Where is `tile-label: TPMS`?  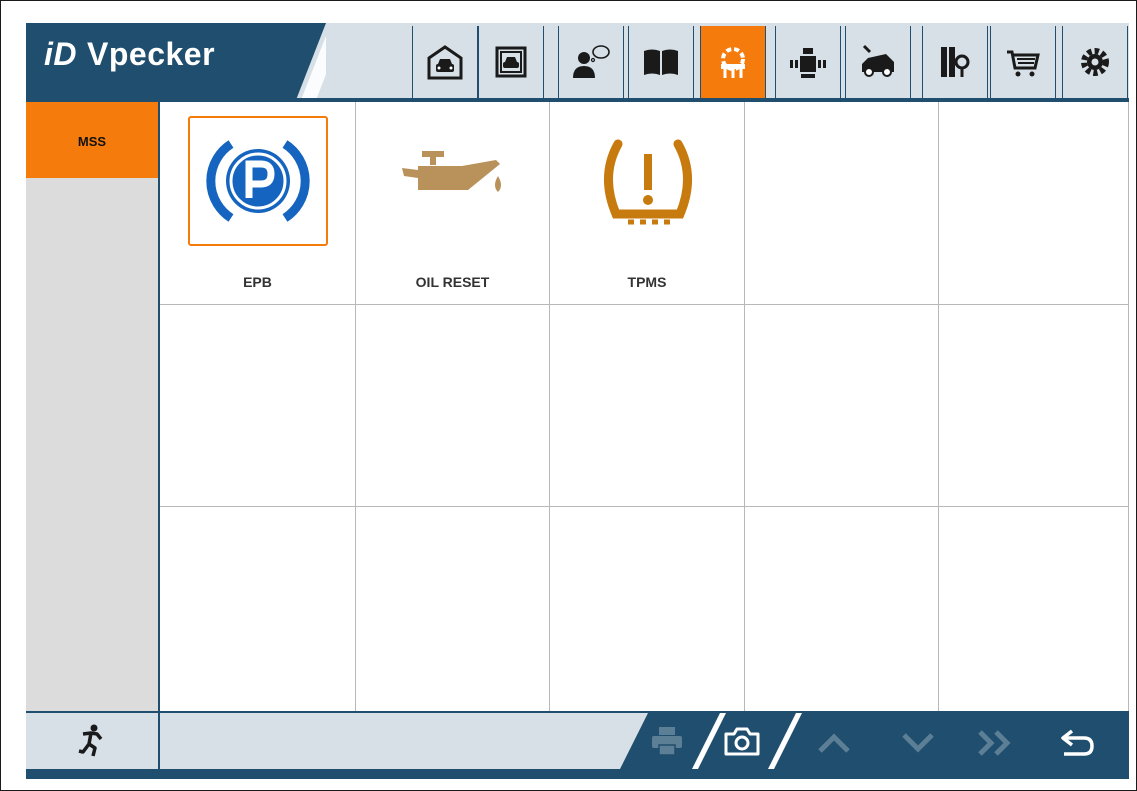
tile-label: TPMS is located at coordinates (647, 282).